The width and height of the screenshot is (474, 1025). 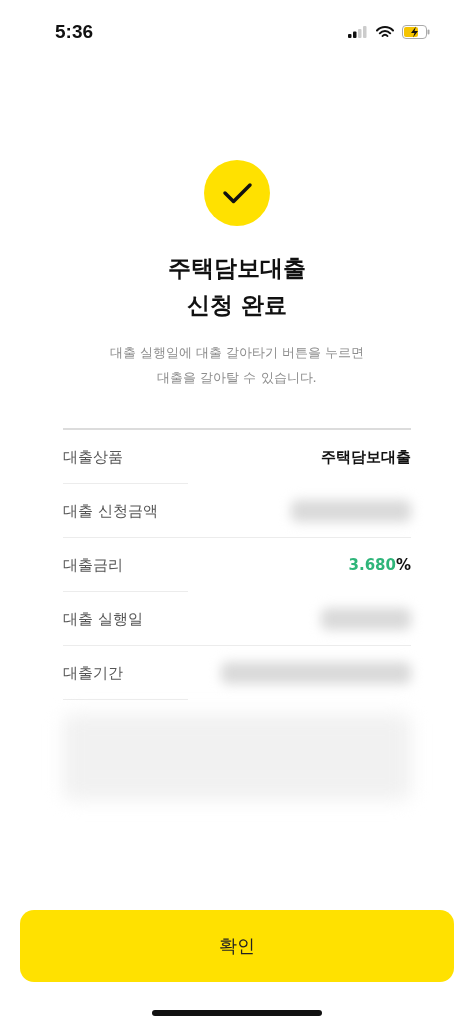 What do you see at coordinates (74, 32) in the screenshot?
I see `status-time: 5:36` at bounding box center [74, 32].